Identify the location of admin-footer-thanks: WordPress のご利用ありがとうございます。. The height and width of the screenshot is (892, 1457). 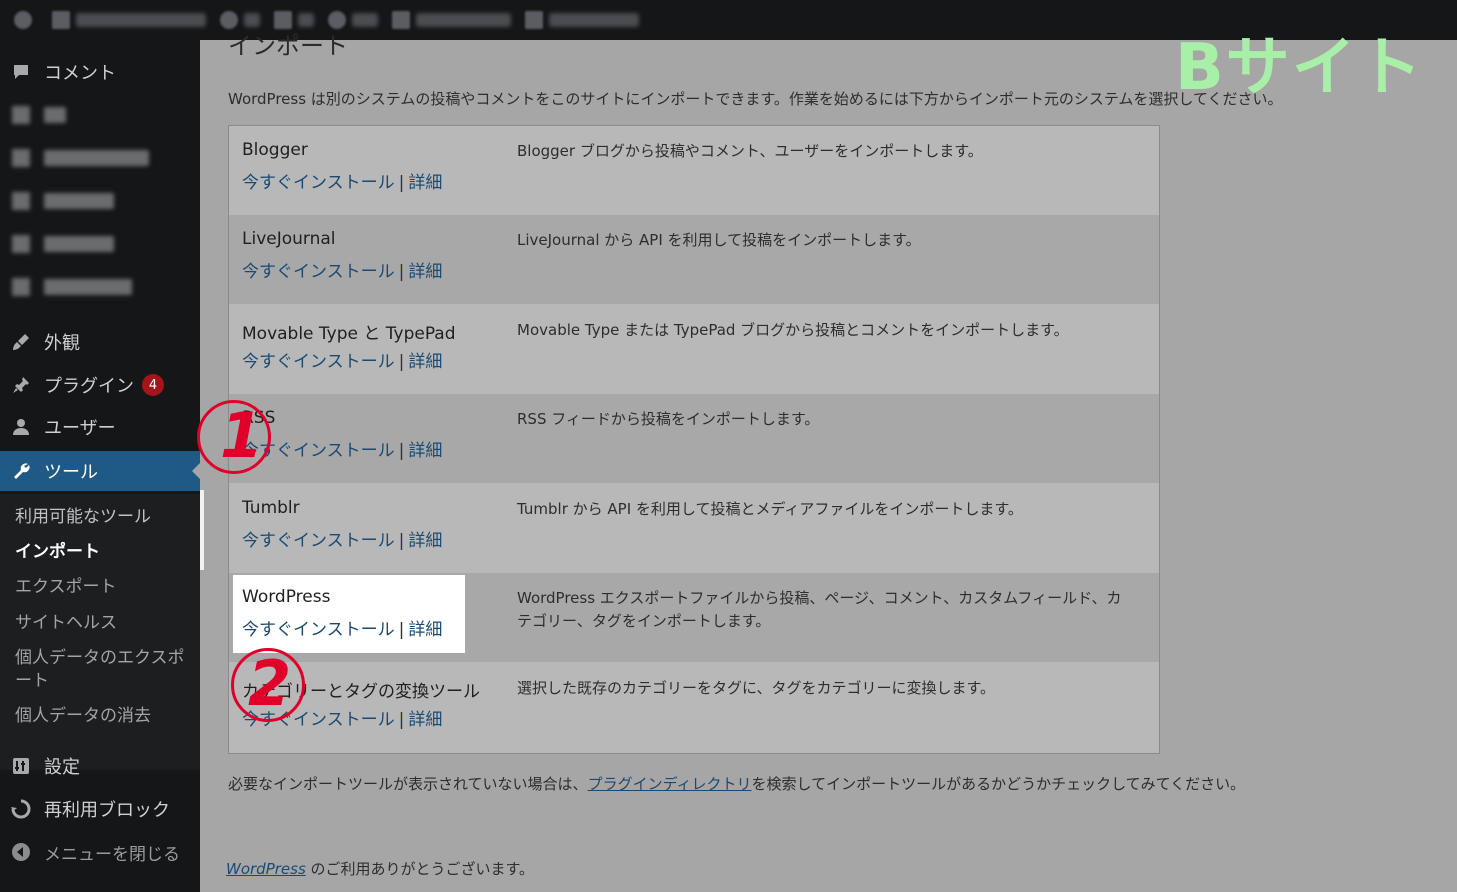
(380, 868).